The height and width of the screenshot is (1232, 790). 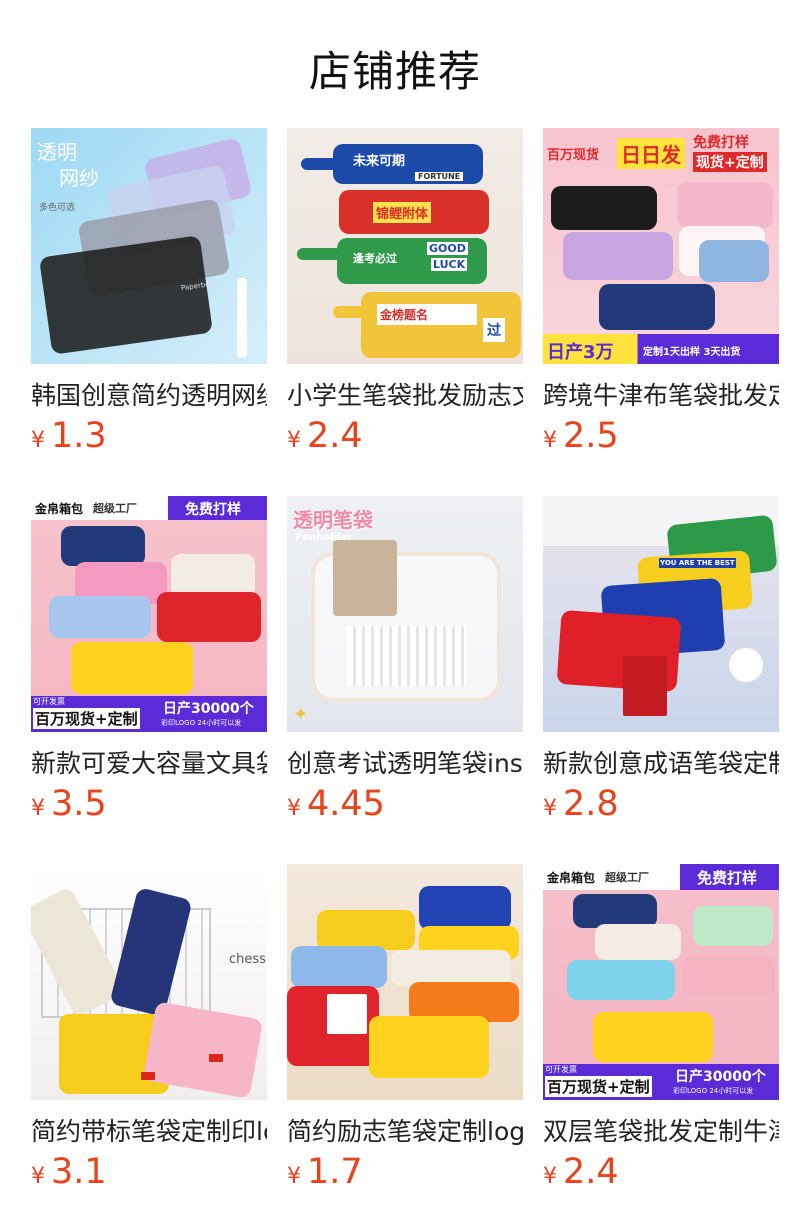 I want to click on image-text: 网纱, so click(x=79, y=178).